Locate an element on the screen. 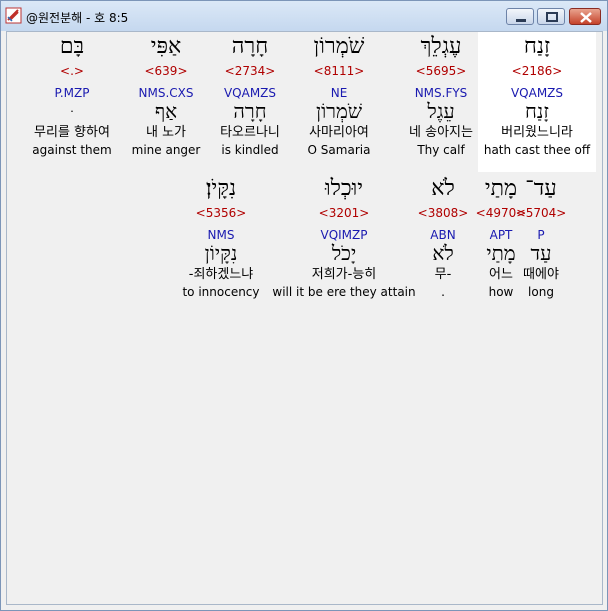 The image size is (608, 611). hebrew-lemma: עֵגֶל is located at coordinates (441, 111).